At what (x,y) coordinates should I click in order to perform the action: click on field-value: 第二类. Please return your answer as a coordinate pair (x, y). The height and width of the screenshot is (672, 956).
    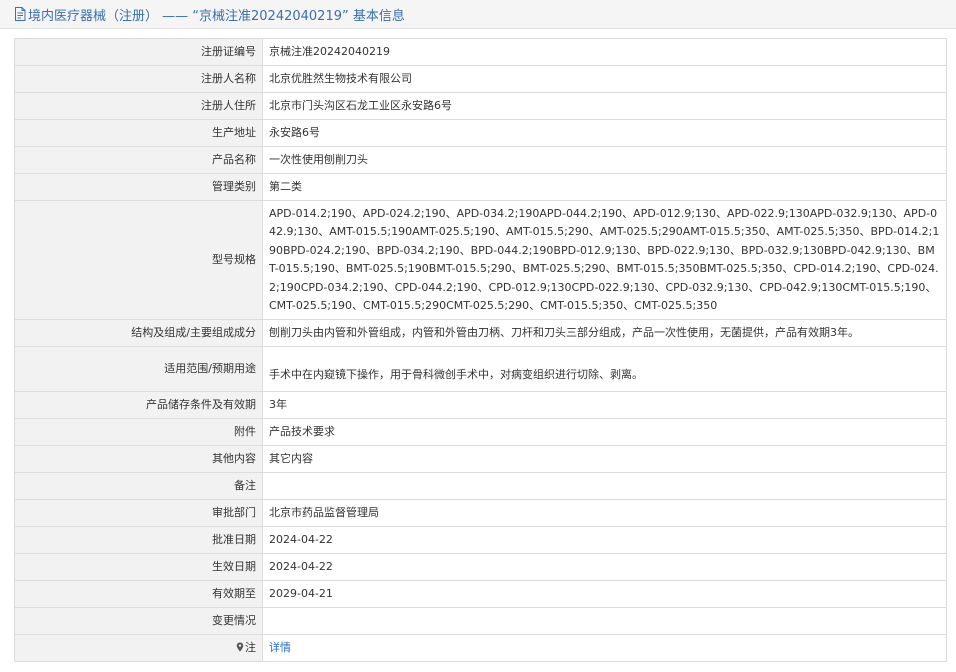
    Looking at the image, I should click on (604, 187).